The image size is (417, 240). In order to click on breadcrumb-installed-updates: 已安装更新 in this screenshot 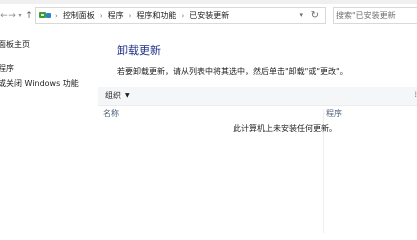, I will do `click(209, 15)`.